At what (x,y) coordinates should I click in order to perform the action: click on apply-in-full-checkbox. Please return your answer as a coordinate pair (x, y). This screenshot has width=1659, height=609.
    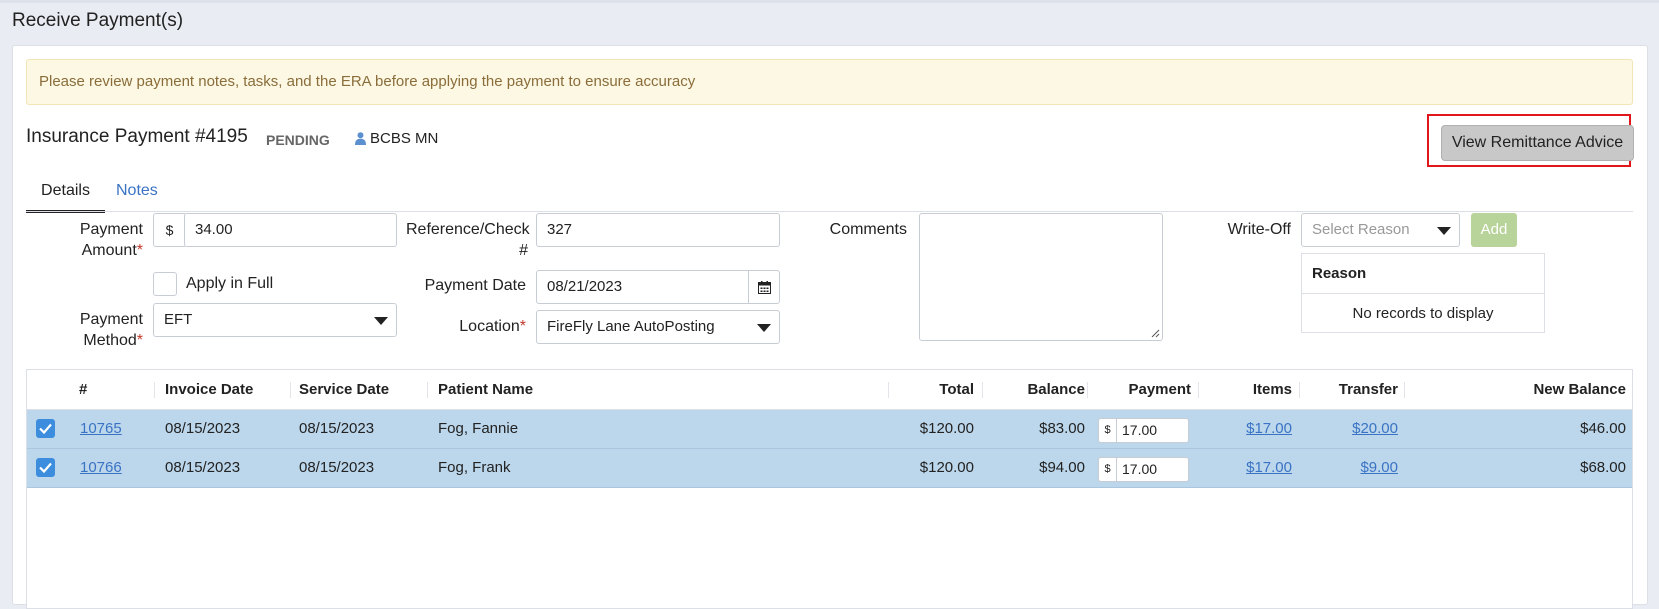
    Looking at the image, I should click on (165, 284).